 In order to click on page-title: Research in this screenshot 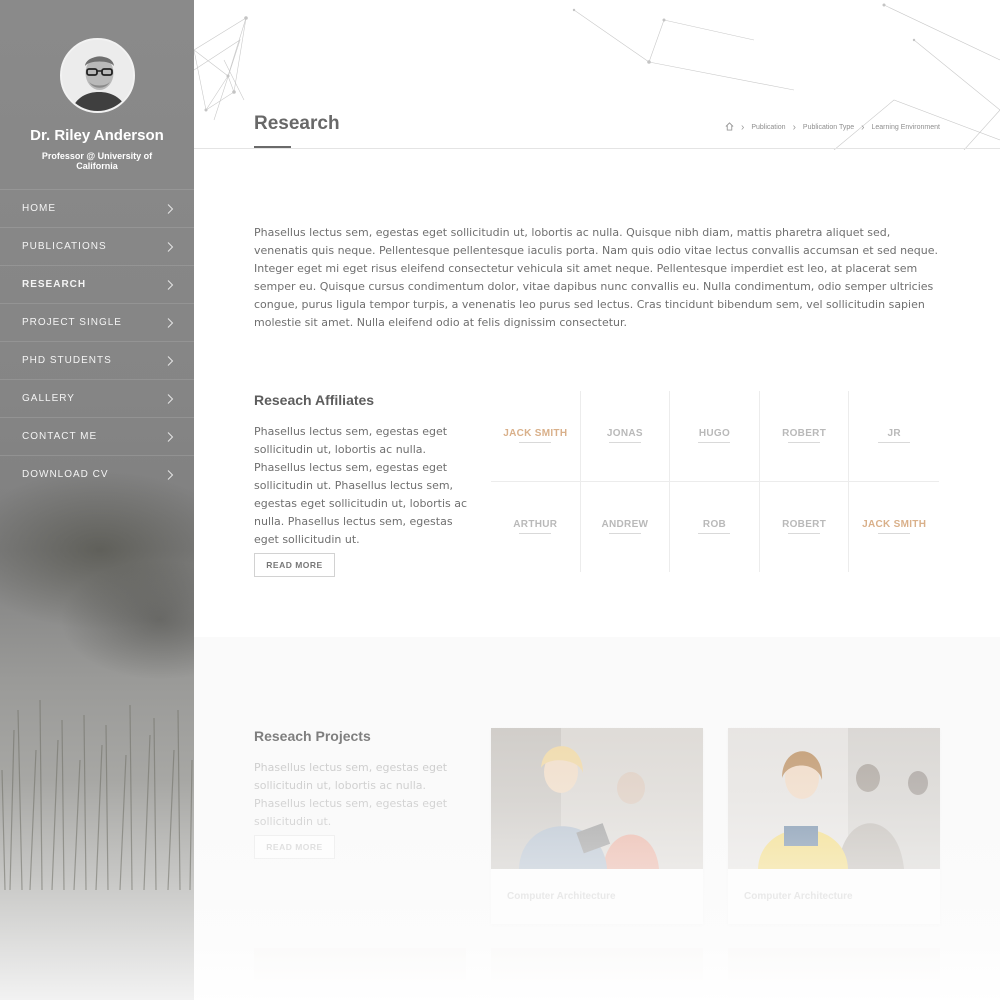, I will do `click(297, 123)`.